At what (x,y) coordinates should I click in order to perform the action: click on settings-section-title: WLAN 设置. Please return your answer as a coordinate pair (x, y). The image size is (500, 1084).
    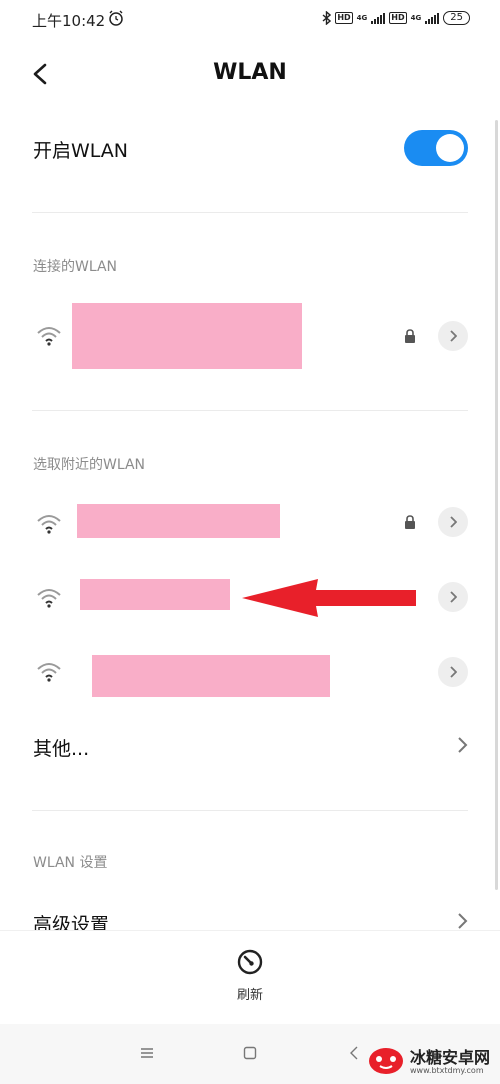
    Looking at the image, I should click on (70, 863).